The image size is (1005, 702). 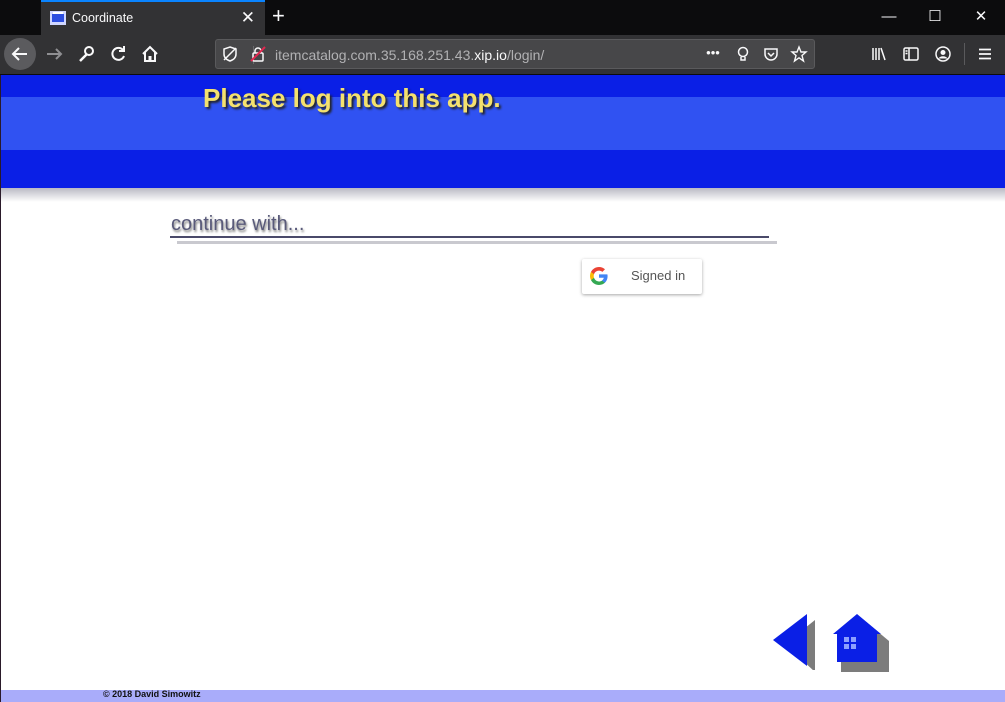 I want to click on pocket-icon, so click(x=771, y=54).